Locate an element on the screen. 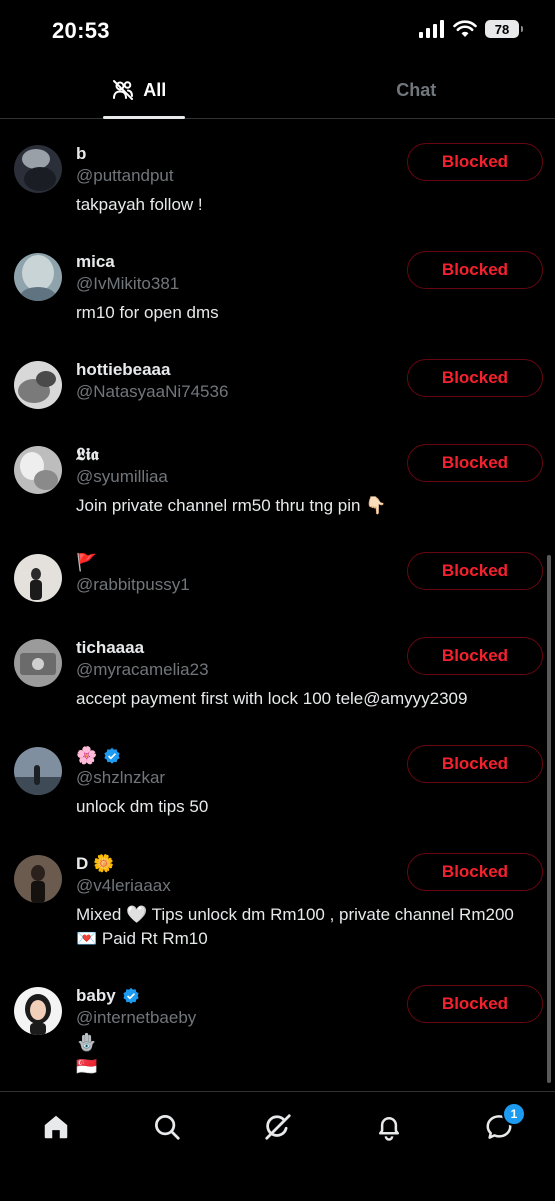 The width and height of the screenshot is (555, 1201). nav-grok is located at coordinates (278, 1127).